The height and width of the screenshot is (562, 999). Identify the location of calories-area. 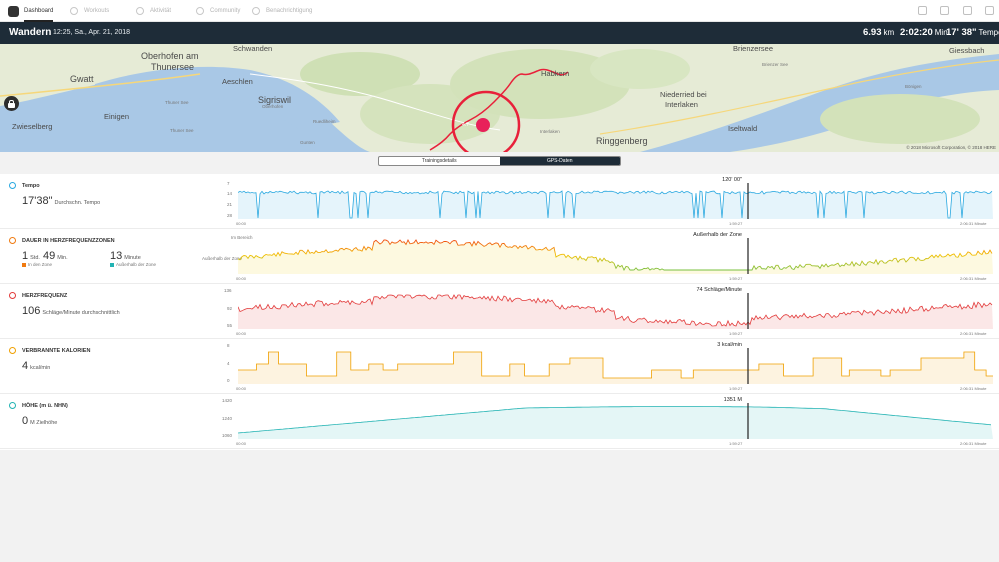
(615, 368).